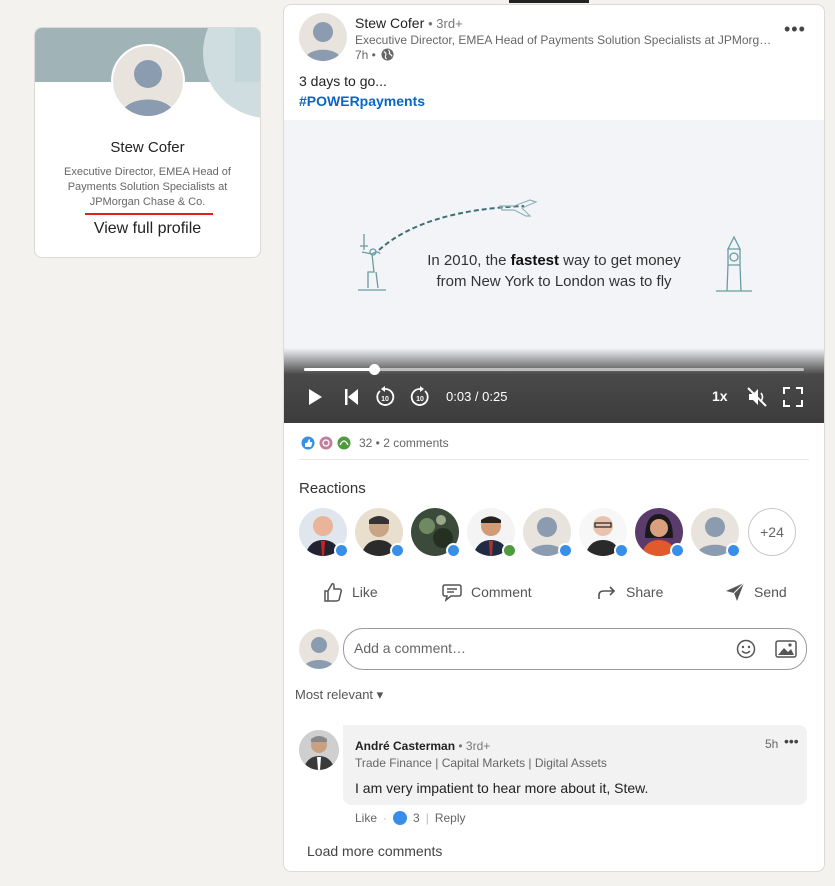 The height and width of the screenshot is (886, 835). I want to click on mute-icon, so click(757, 397).